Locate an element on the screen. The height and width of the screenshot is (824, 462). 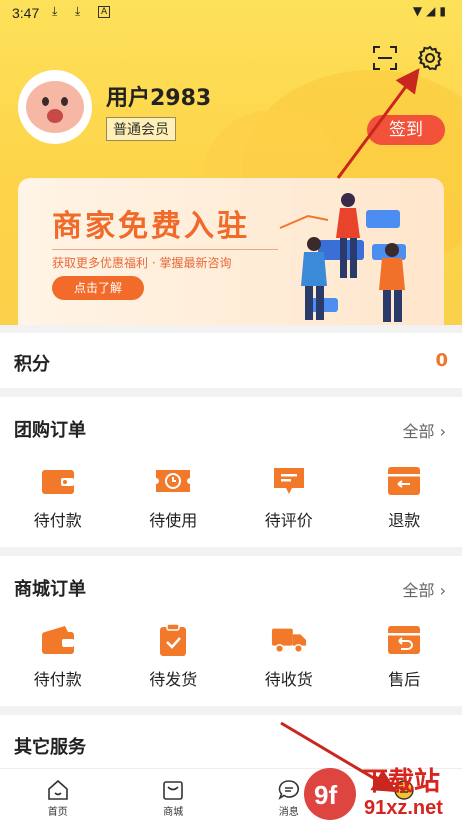
signin-button: 签到 is located at coordinates (406, 130).